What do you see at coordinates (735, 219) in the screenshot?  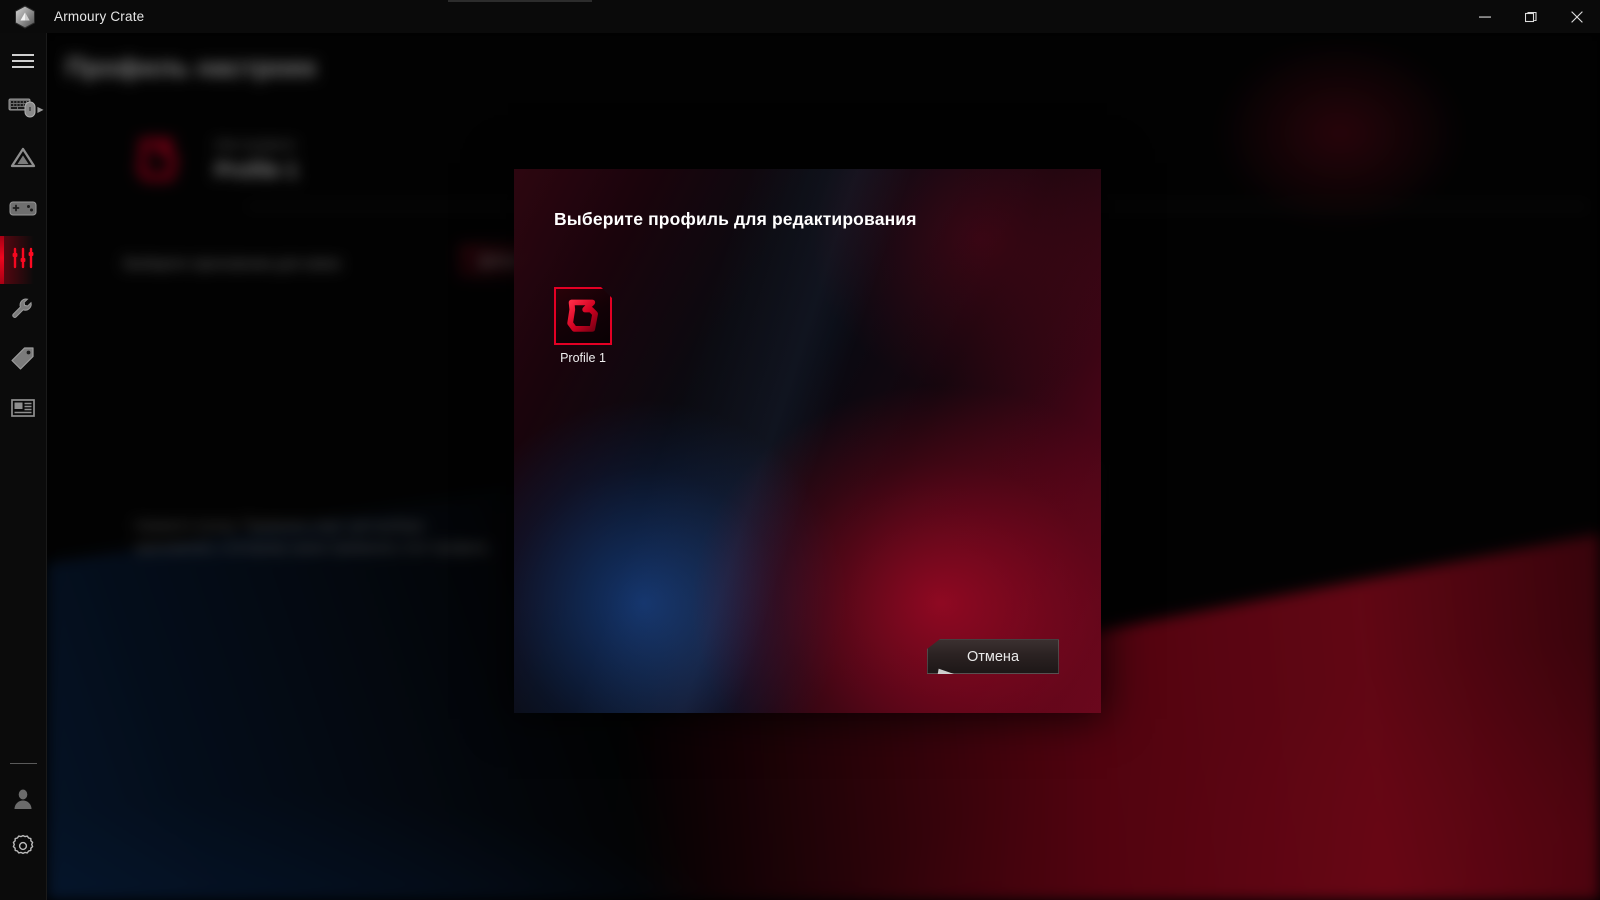 I see `dialog-title: Выберите профиль для редактирования` at bounding box center [735, 219].